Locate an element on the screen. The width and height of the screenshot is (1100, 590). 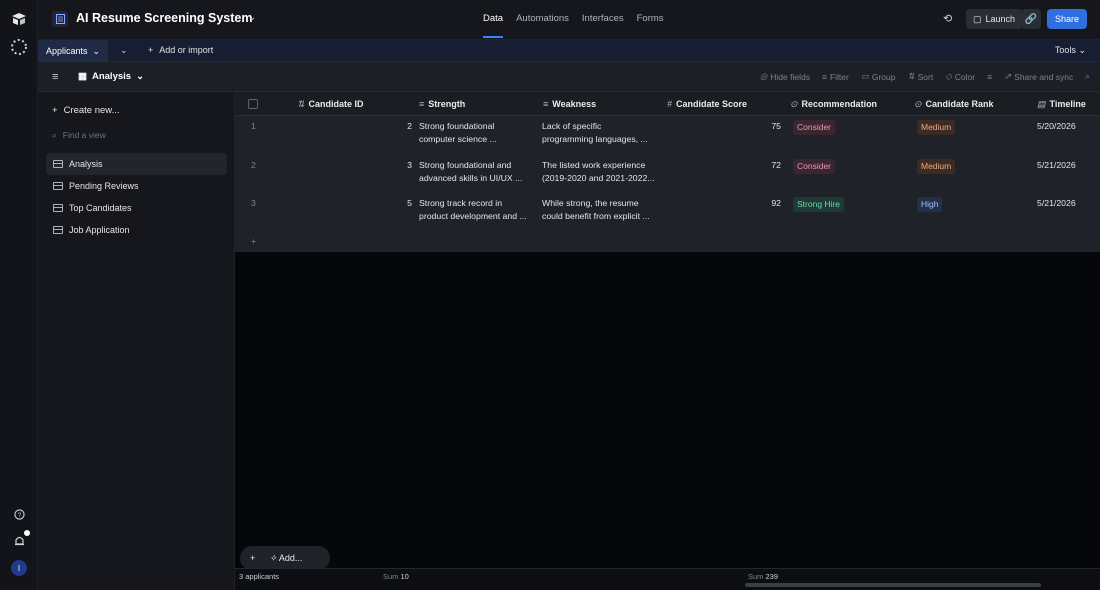
autonumber-icon: ⇅ is located at coordinates (301, 104).